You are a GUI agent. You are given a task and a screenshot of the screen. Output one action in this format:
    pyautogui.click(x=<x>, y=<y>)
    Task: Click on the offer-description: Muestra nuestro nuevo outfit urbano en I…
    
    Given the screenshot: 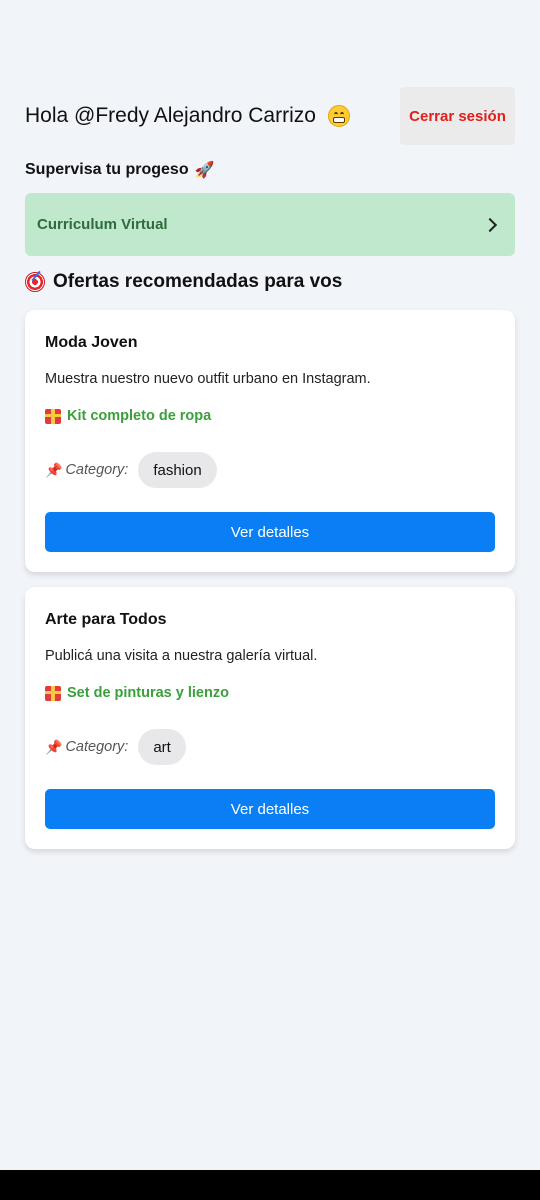 What is the action you would take?
    pyautogui.click(x=208, y=379)
    